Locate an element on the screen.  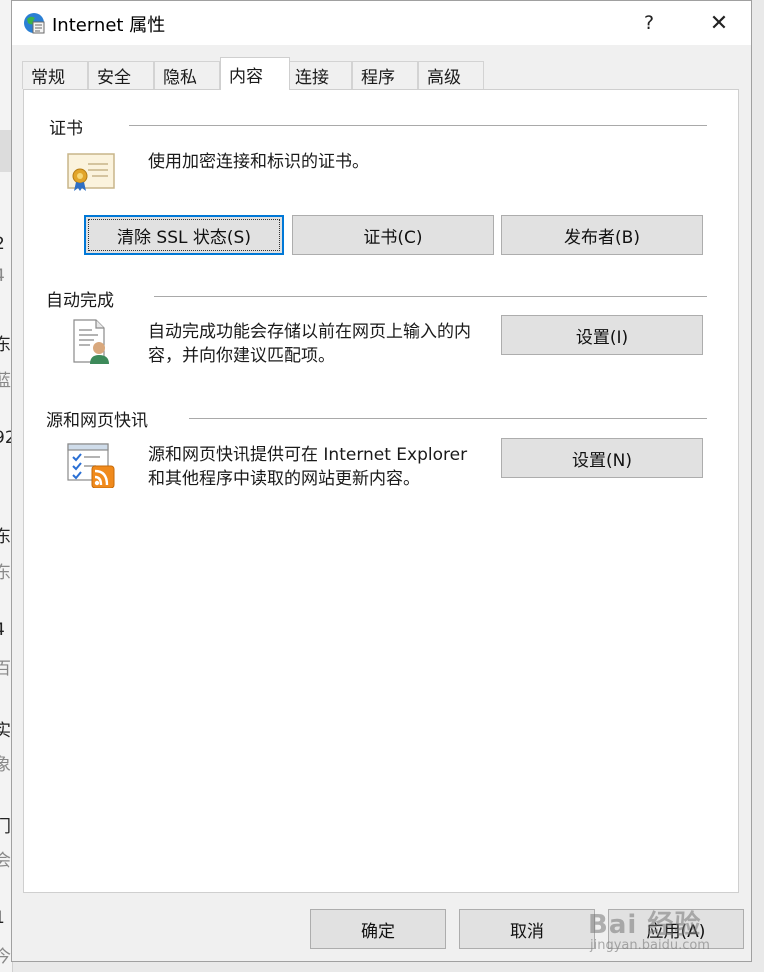
autocomplete-description-line1: 自动完成功能会存储以前在网页上输入的内 is located at coordinates (309, 332).